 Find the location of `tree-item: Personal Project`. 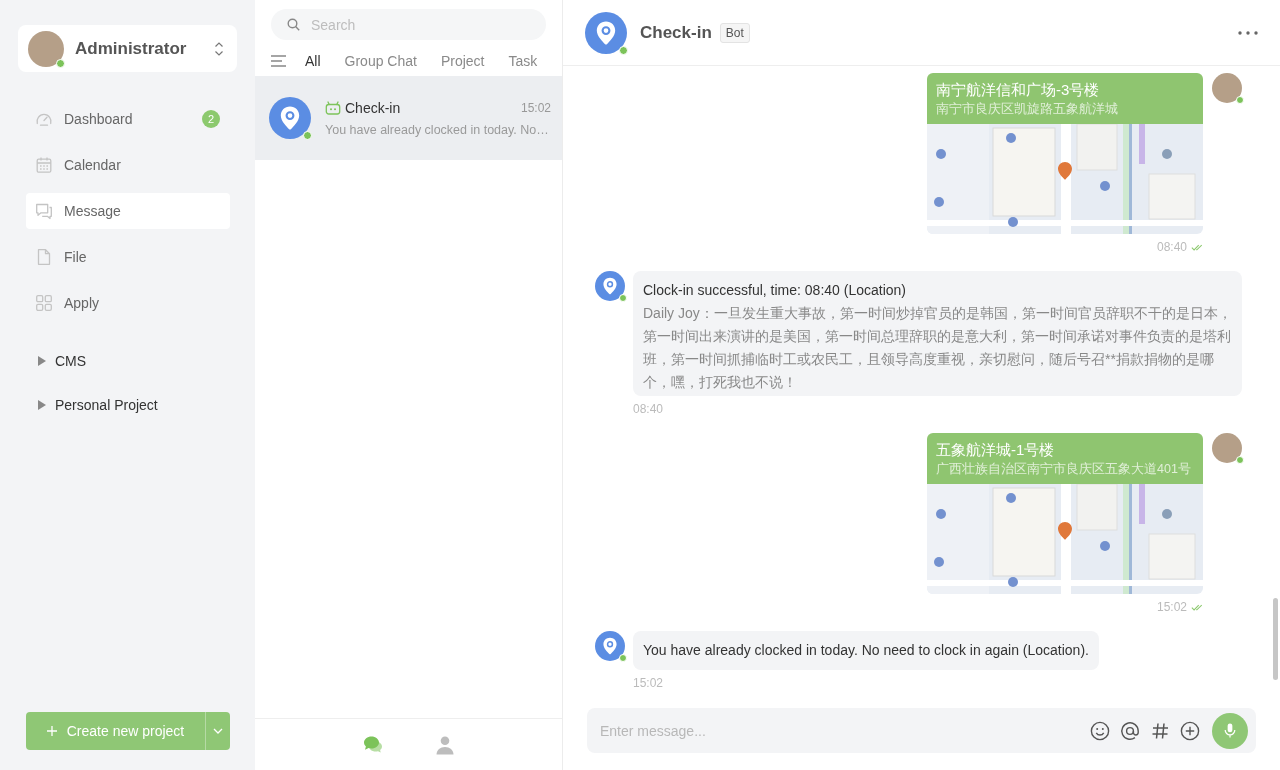

tree-item: Personal Project is located at coordinates (128, 405).